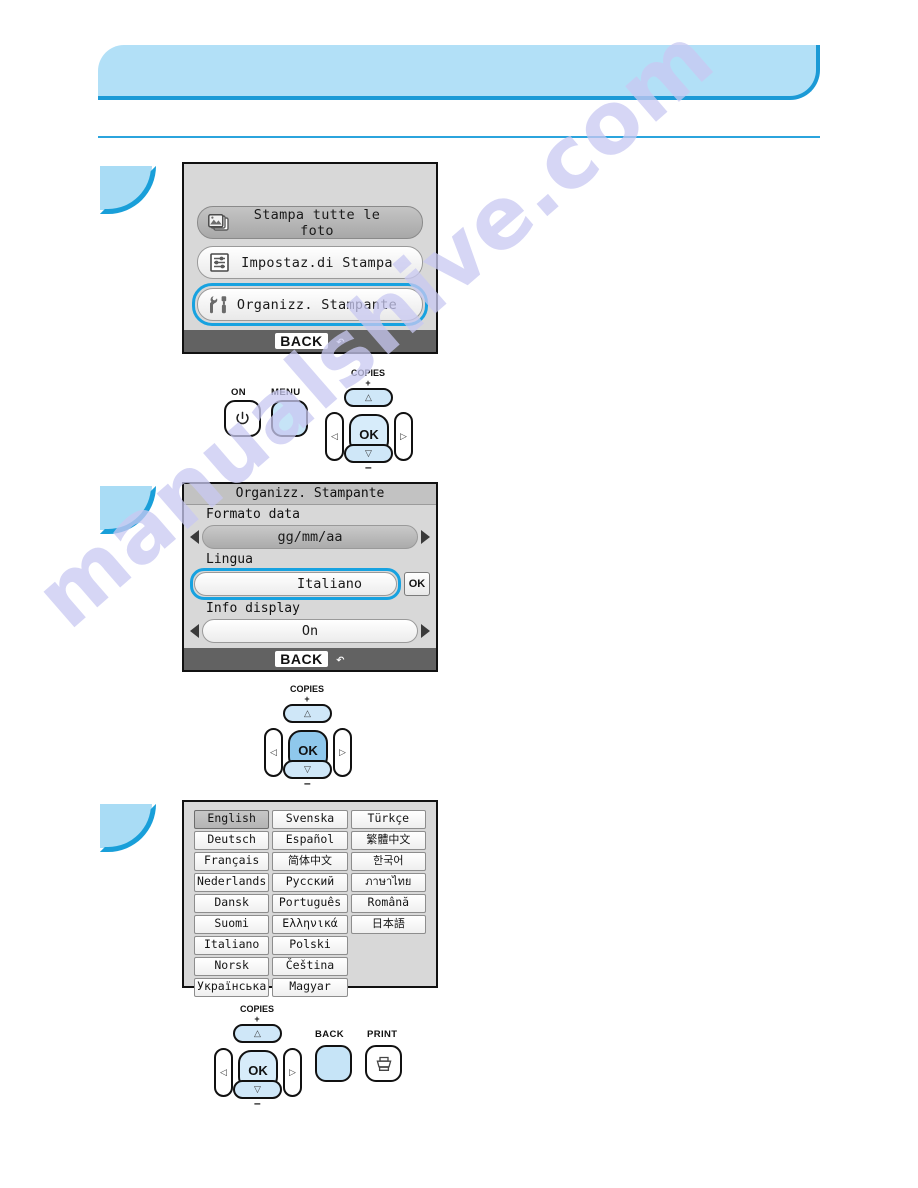  Describe the element at coordinates (382, 1034) in the screenshot. I see `print-button-label: PRINT` at that location.